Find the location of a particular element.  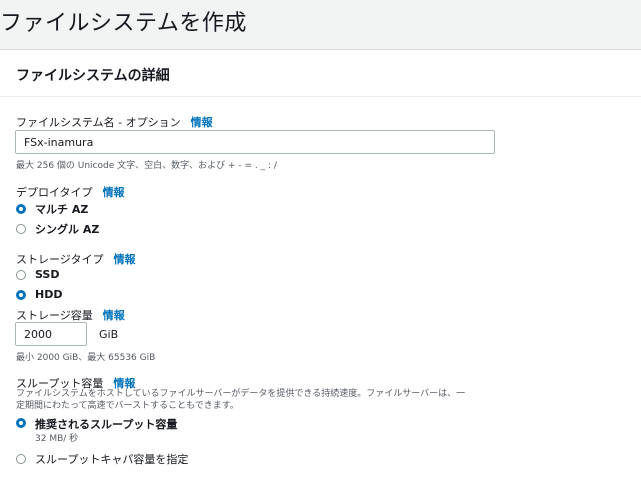

throughput-recommended-value: 32 MB/ 秒 is located at coordinates (57, 439).